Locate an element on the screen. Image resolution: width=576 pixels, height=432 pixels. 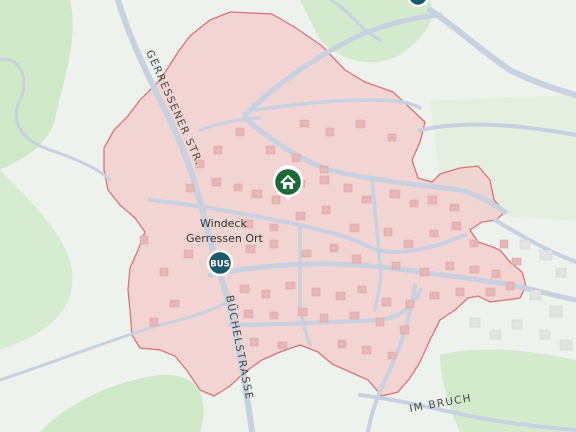
bus-stop-marker: BUS is located at coordinates (220, 263).